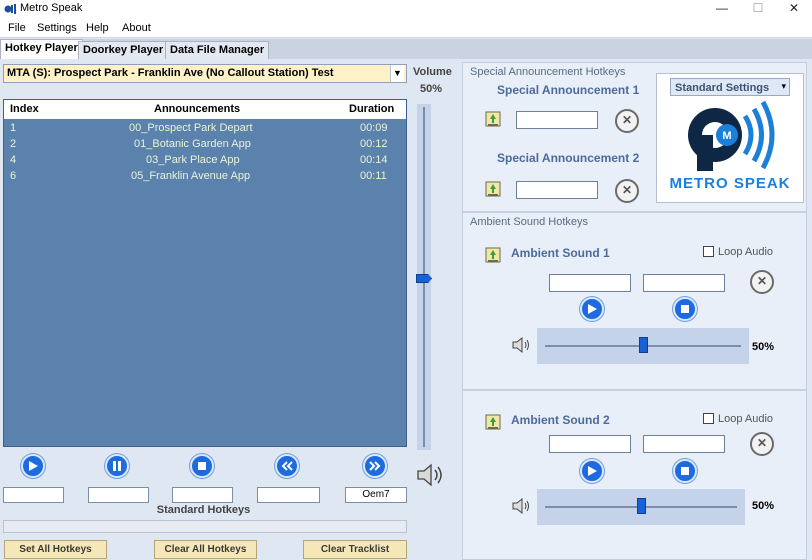 The image size is (812, 560). I want to click on progress-bar, so click(205, 526).